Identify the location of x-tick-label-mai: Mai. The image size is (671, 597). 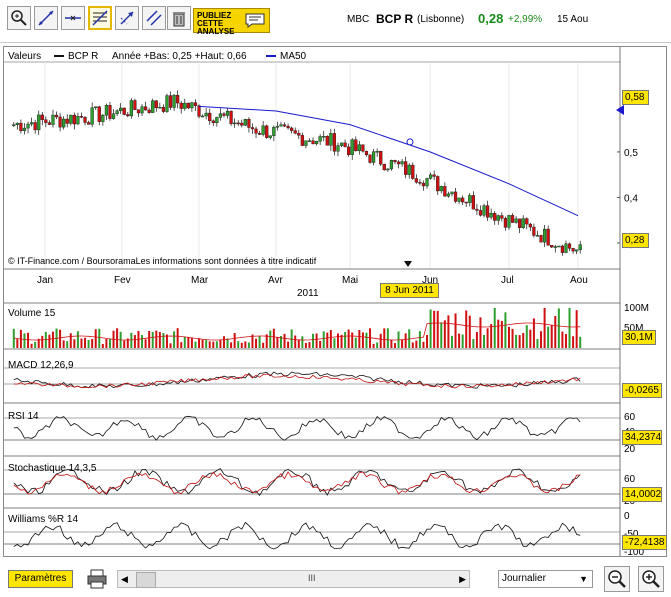
(350, 280).